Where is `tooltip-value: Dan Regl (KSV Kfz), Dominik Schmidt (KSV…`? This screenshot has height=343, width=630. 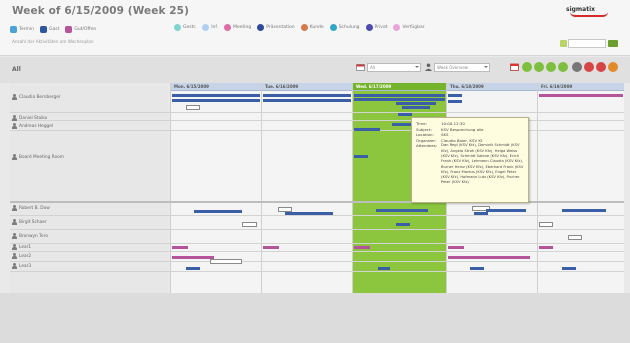 tooltip-value: Dan Regl (KSV Kfz), Dominik Schmidt (KSV… is located at coordinates (482, 164).